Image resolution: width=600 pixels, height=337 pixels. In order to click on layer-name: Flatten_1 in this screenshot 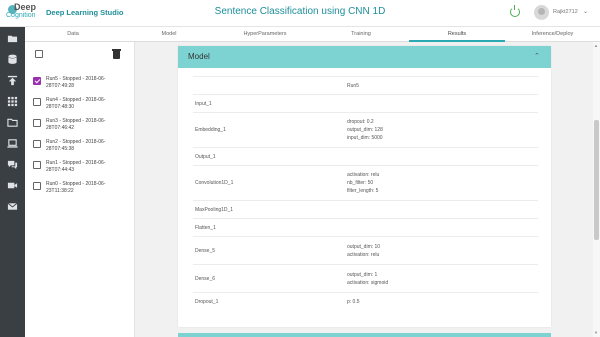, I will do `click(269, 227)`.